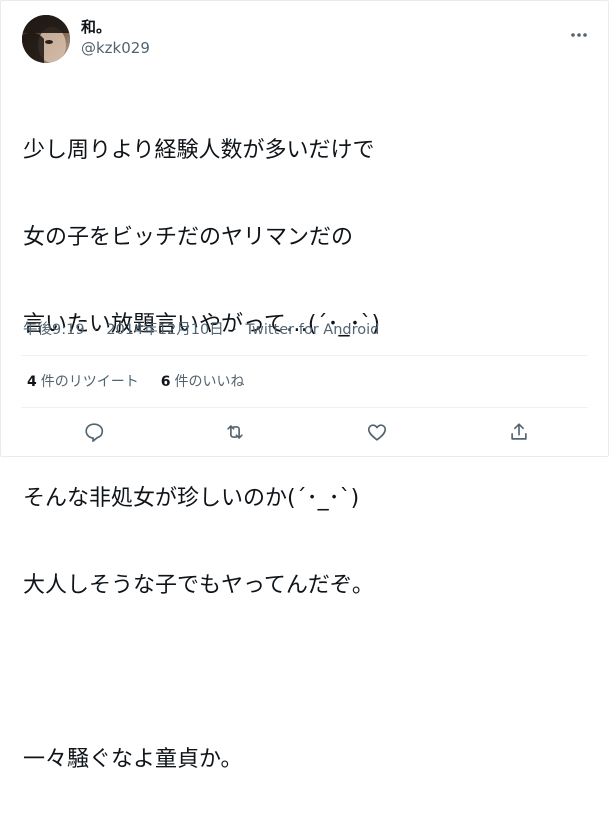 The image size is (609, 832). I want to click on share-button, so click(519, 432).